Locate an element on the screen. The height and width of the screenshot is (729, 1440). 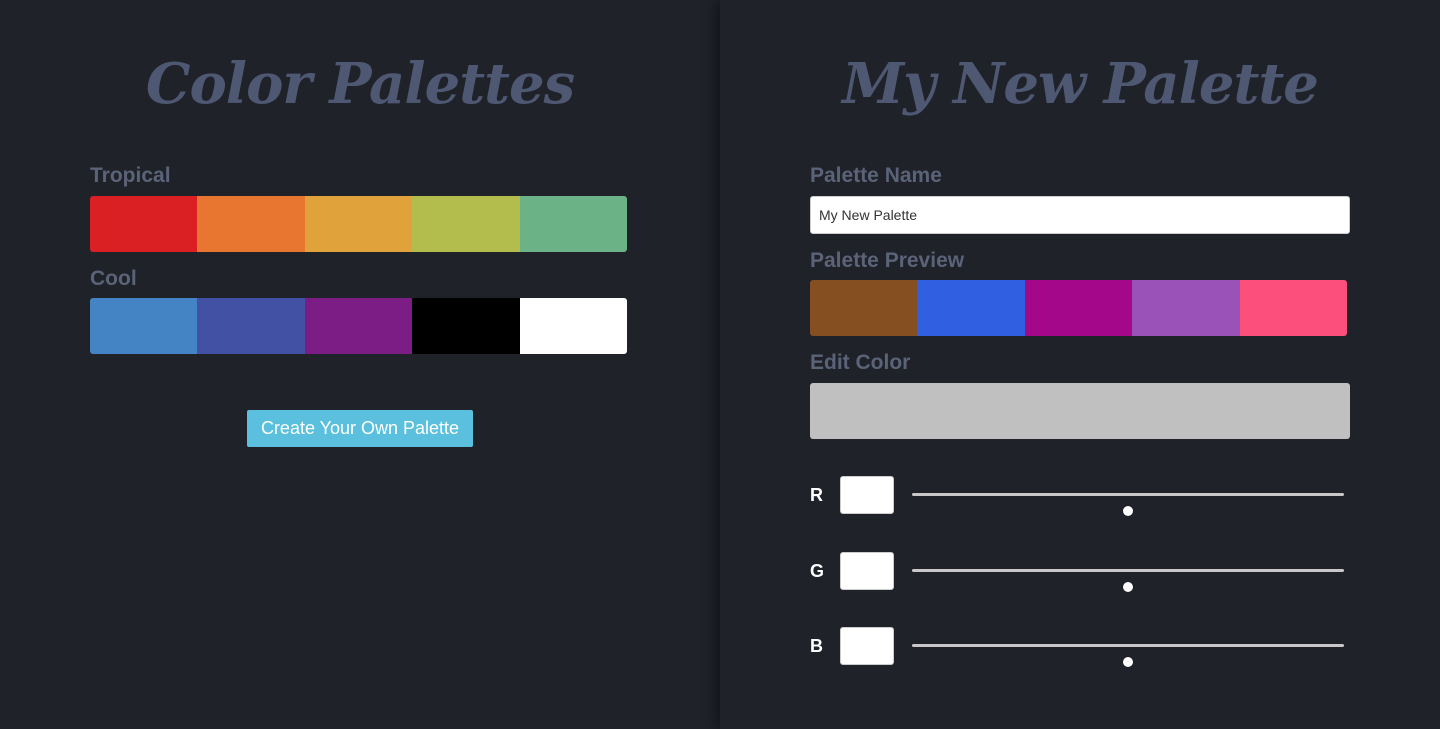
blue-channel-label: B is located at coordinates (816, 646).